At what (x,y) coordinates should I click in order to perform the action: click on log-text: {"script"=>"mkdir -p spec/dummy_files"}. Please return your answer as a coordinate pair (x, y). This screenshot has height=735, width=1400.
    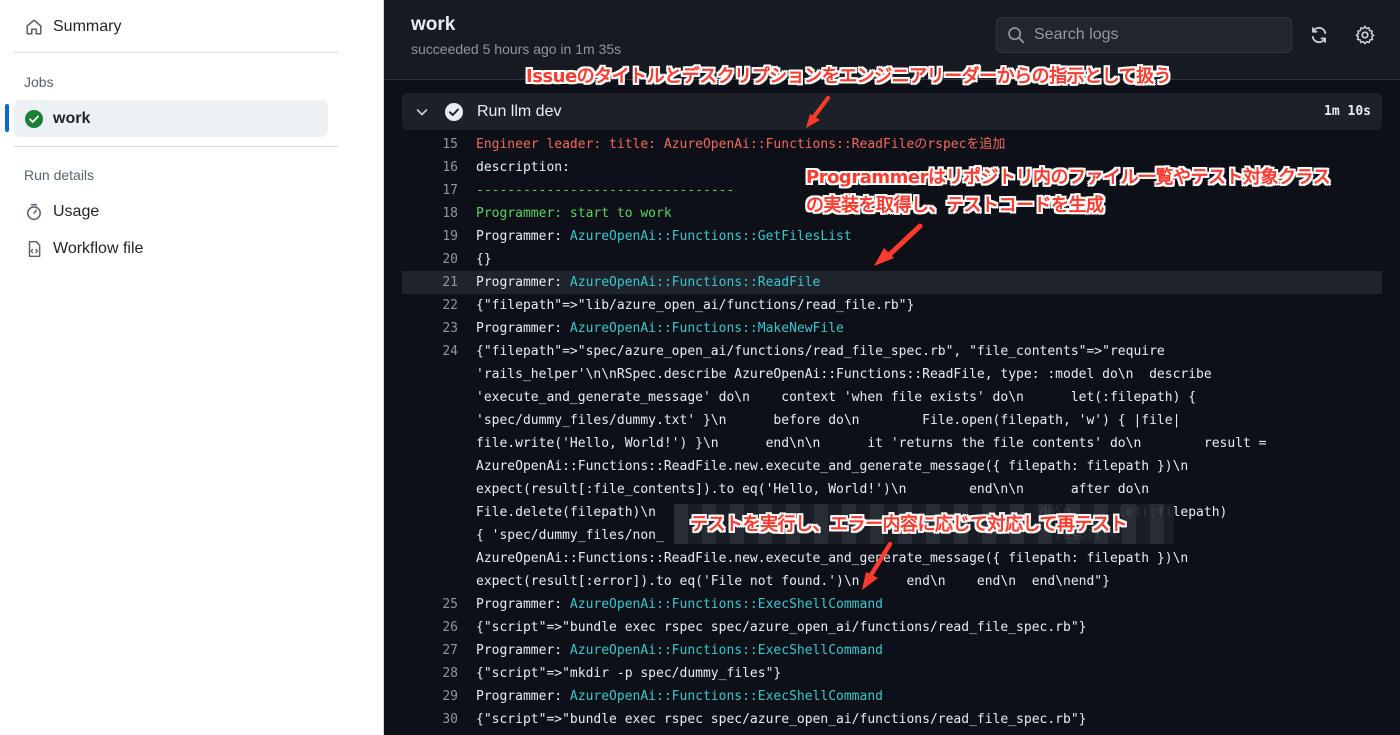
    Looking at the image, I should click on (629, 673).